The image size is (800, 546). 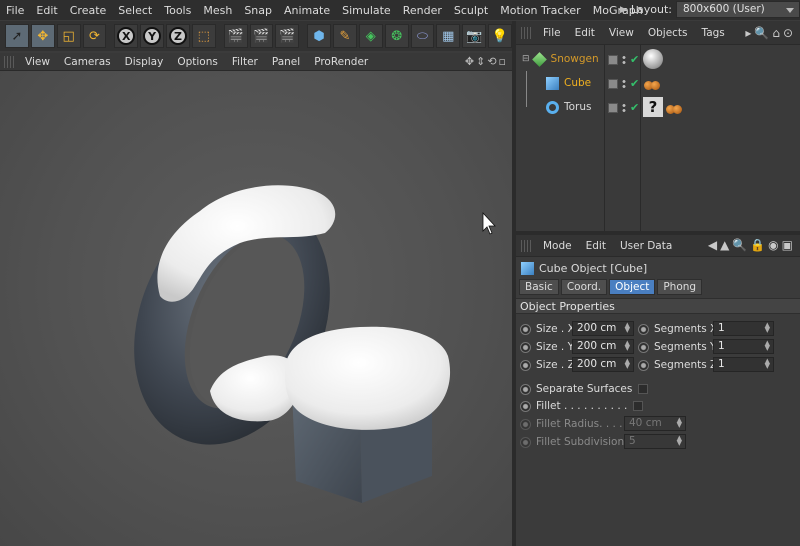 What do you see at coordinates (585, 33) in the screenshot?
I see `om-menu-edit: Edit` at bounding box center [585, 33].